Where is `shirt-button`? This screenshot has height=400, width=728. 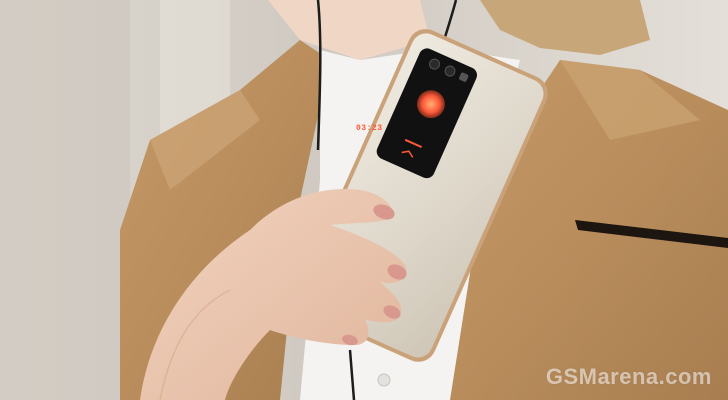
shirt-button is located at coordinates (384, 380).